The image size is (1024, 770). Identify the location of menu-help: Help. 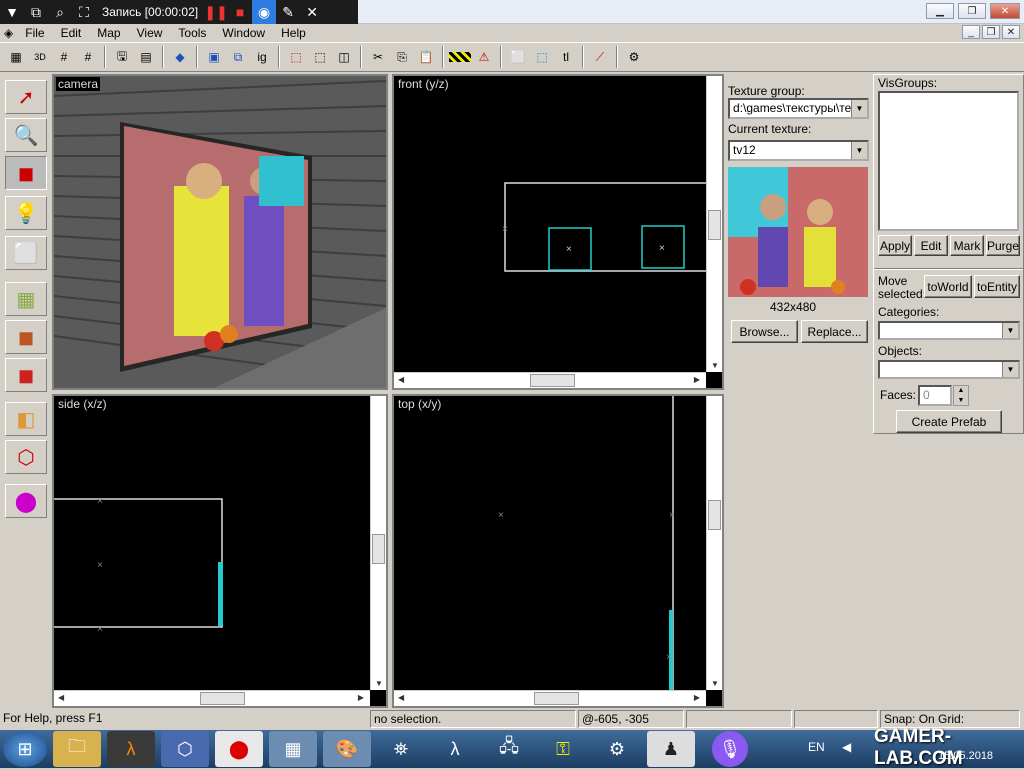
(293, 33).